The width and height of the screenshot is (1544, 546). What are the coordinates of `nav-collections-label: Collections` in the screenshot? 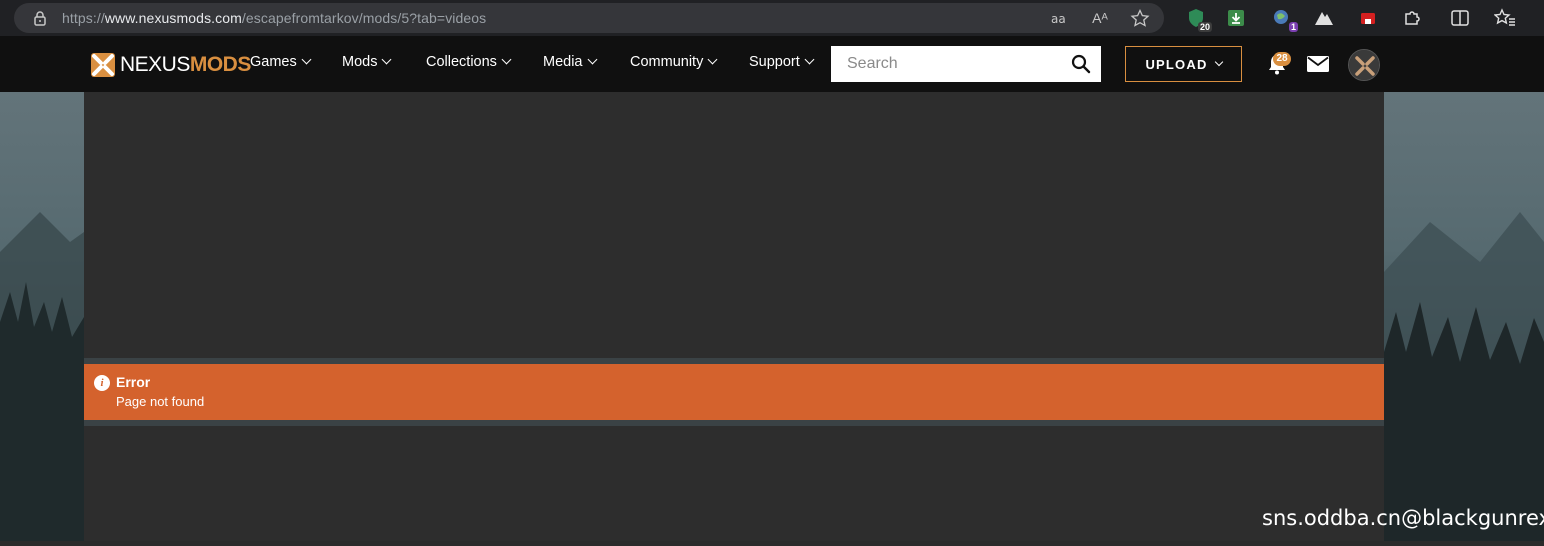 It's located at (461, 62).